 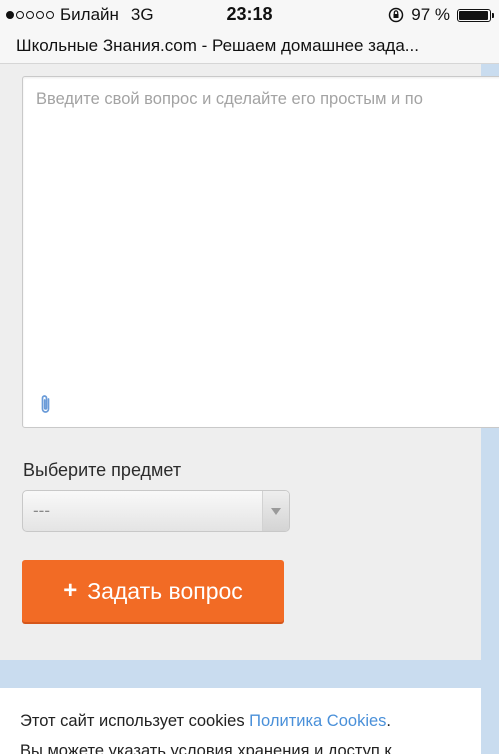 I want to click on ask-question-button-label: Задать вопрос, so click(x=165, y=590).